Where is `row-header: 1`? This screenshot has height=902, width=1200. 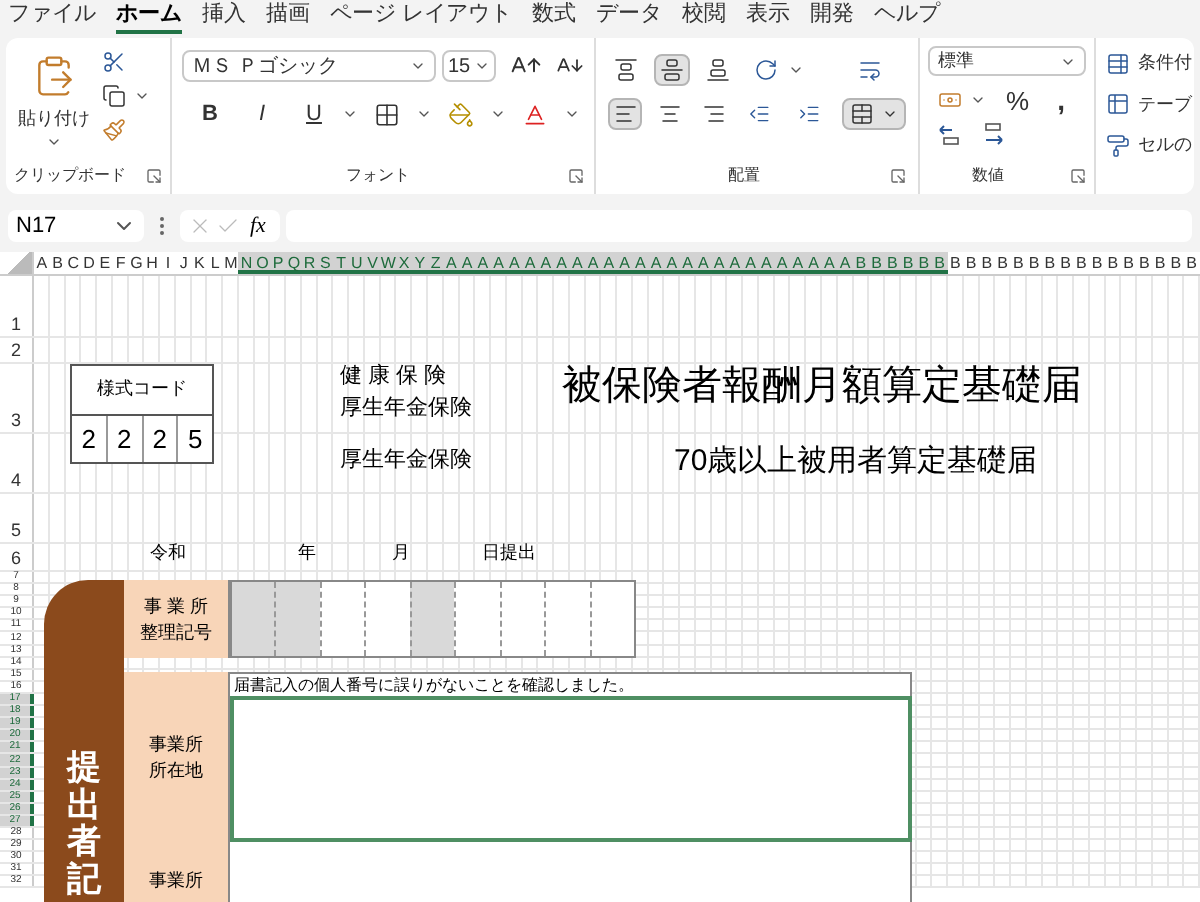
row-header: 1 is located at coordinates (17, 306).